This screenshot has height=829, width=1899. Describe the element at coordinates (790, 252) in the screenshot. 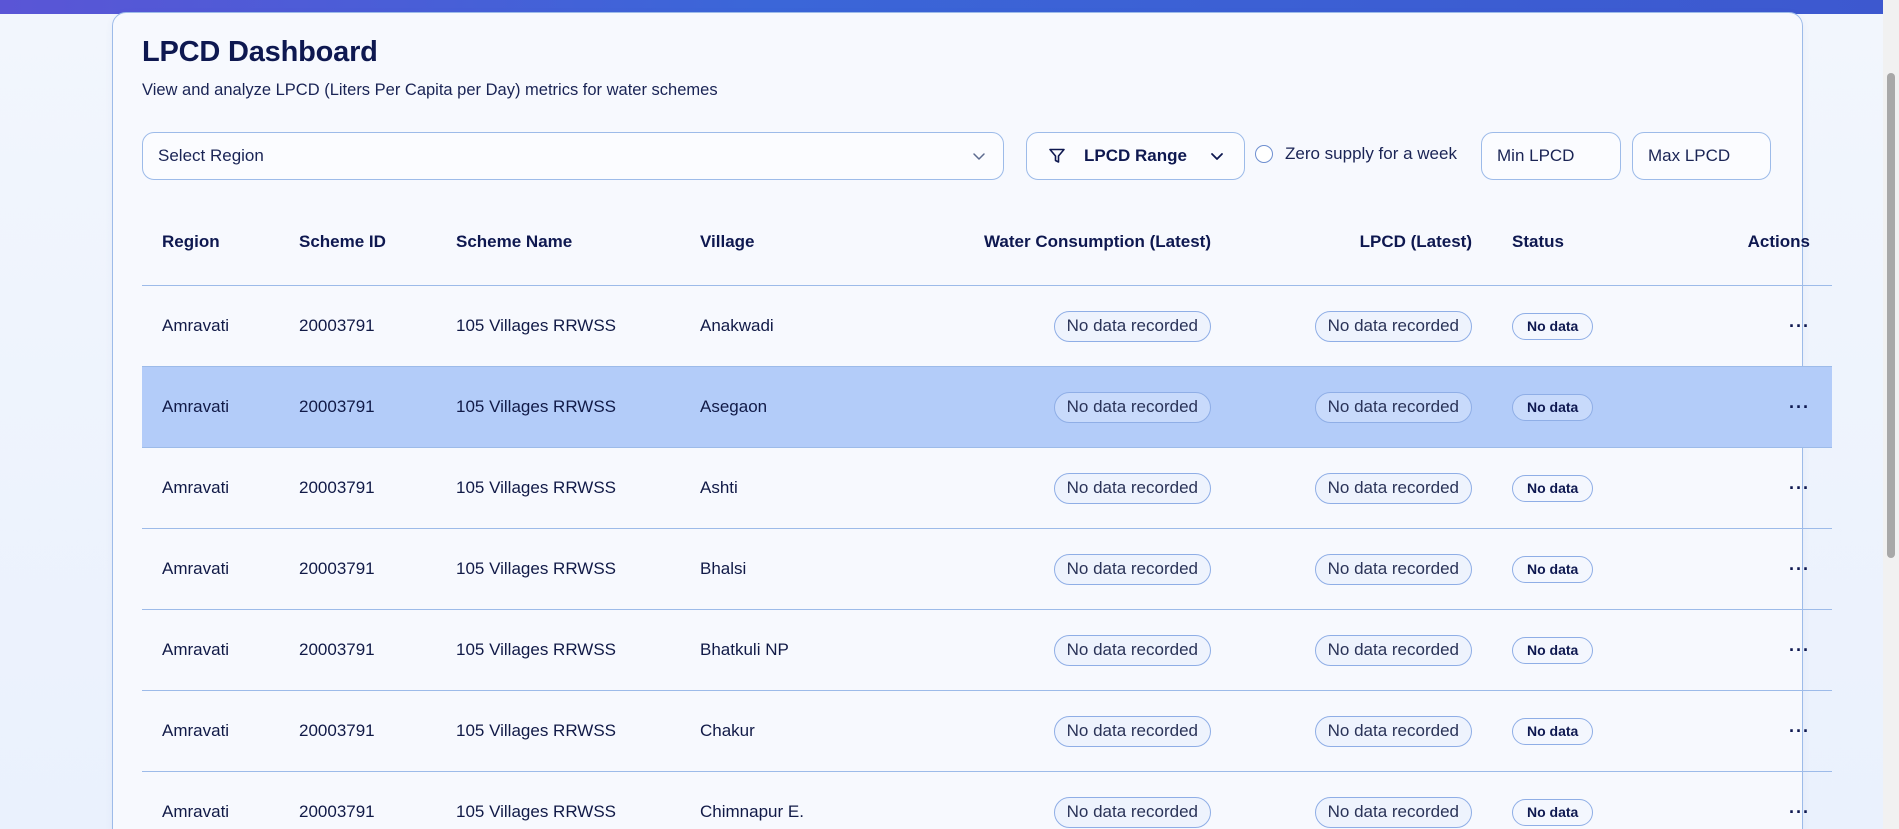

I see `column-header-village: Village` at that location.